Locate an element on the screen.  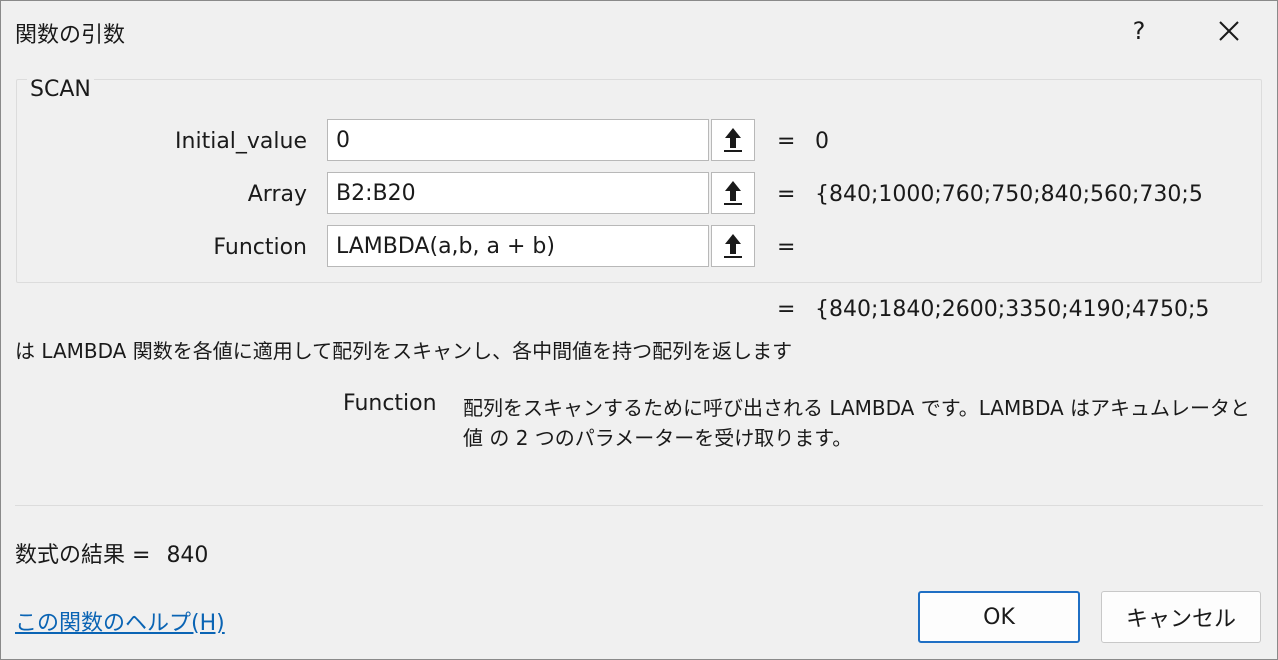
function-help-link: この関数のヘルプ(H) is located at coordinates (120, 621).